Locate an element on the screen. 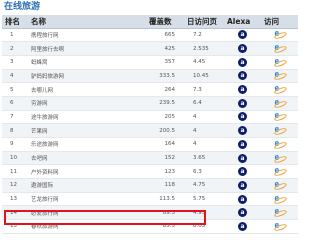  site-name-cell: 芒果网 is located at coordinates (87, 130).